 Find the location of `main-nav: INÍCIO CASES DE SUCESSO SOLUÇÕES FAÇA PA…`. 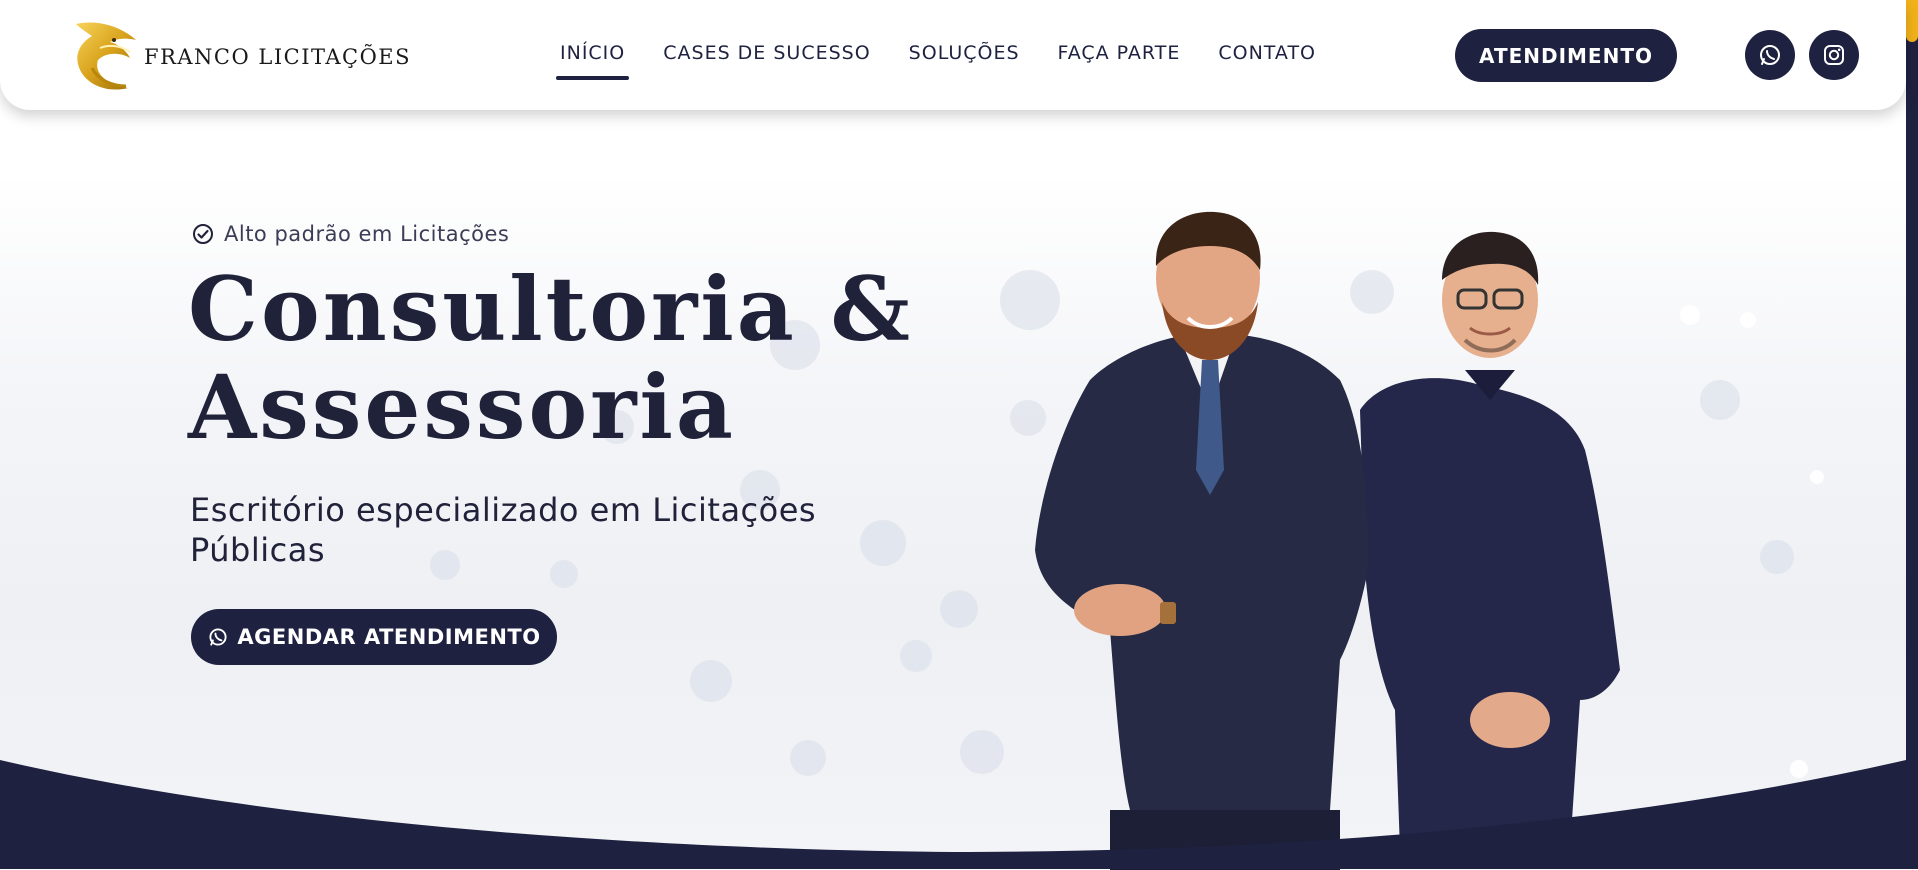

main-nav: INÍCIO CASES DE SUCESSO SOLUÇÕES FAÇA PA… is located at coordinates (954, 61).